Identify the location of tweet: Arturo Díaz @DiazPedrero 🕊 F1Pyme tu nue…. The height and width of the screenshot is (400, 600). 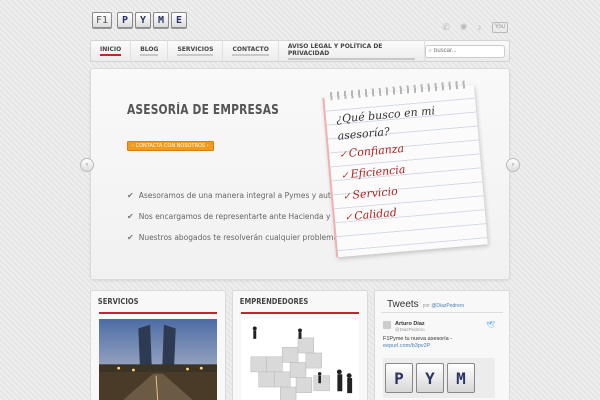
(439, 359).